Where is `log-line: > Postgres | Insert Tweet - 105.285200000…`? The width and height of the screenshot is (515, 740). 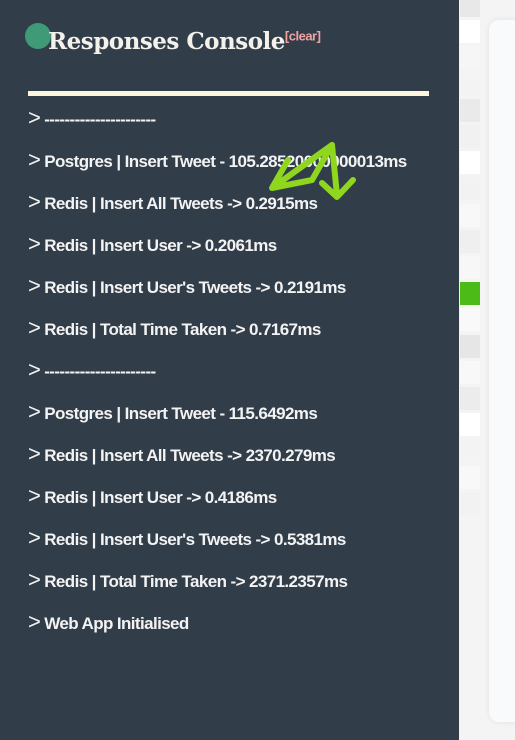 log-line: > Postgres | Insert Tweet - 105.285200000… is located at coordinates (238, 160).